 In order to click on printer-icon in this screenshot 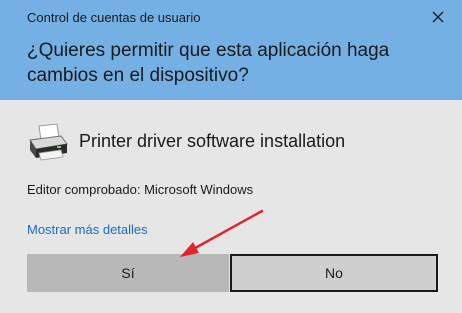, I will do `click(48, 142)`.